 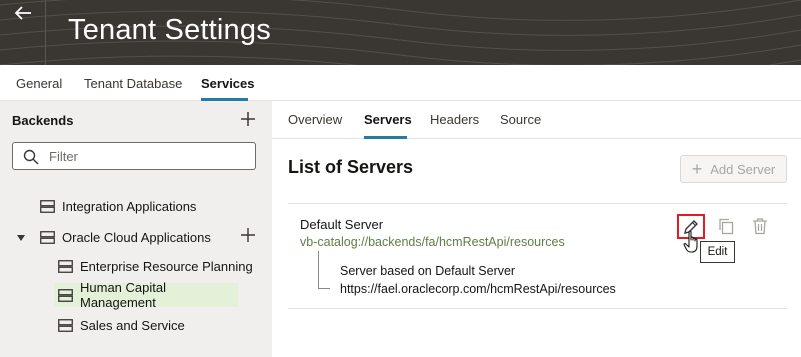 I want to click on copy-icon, so click(x=726, y=226).